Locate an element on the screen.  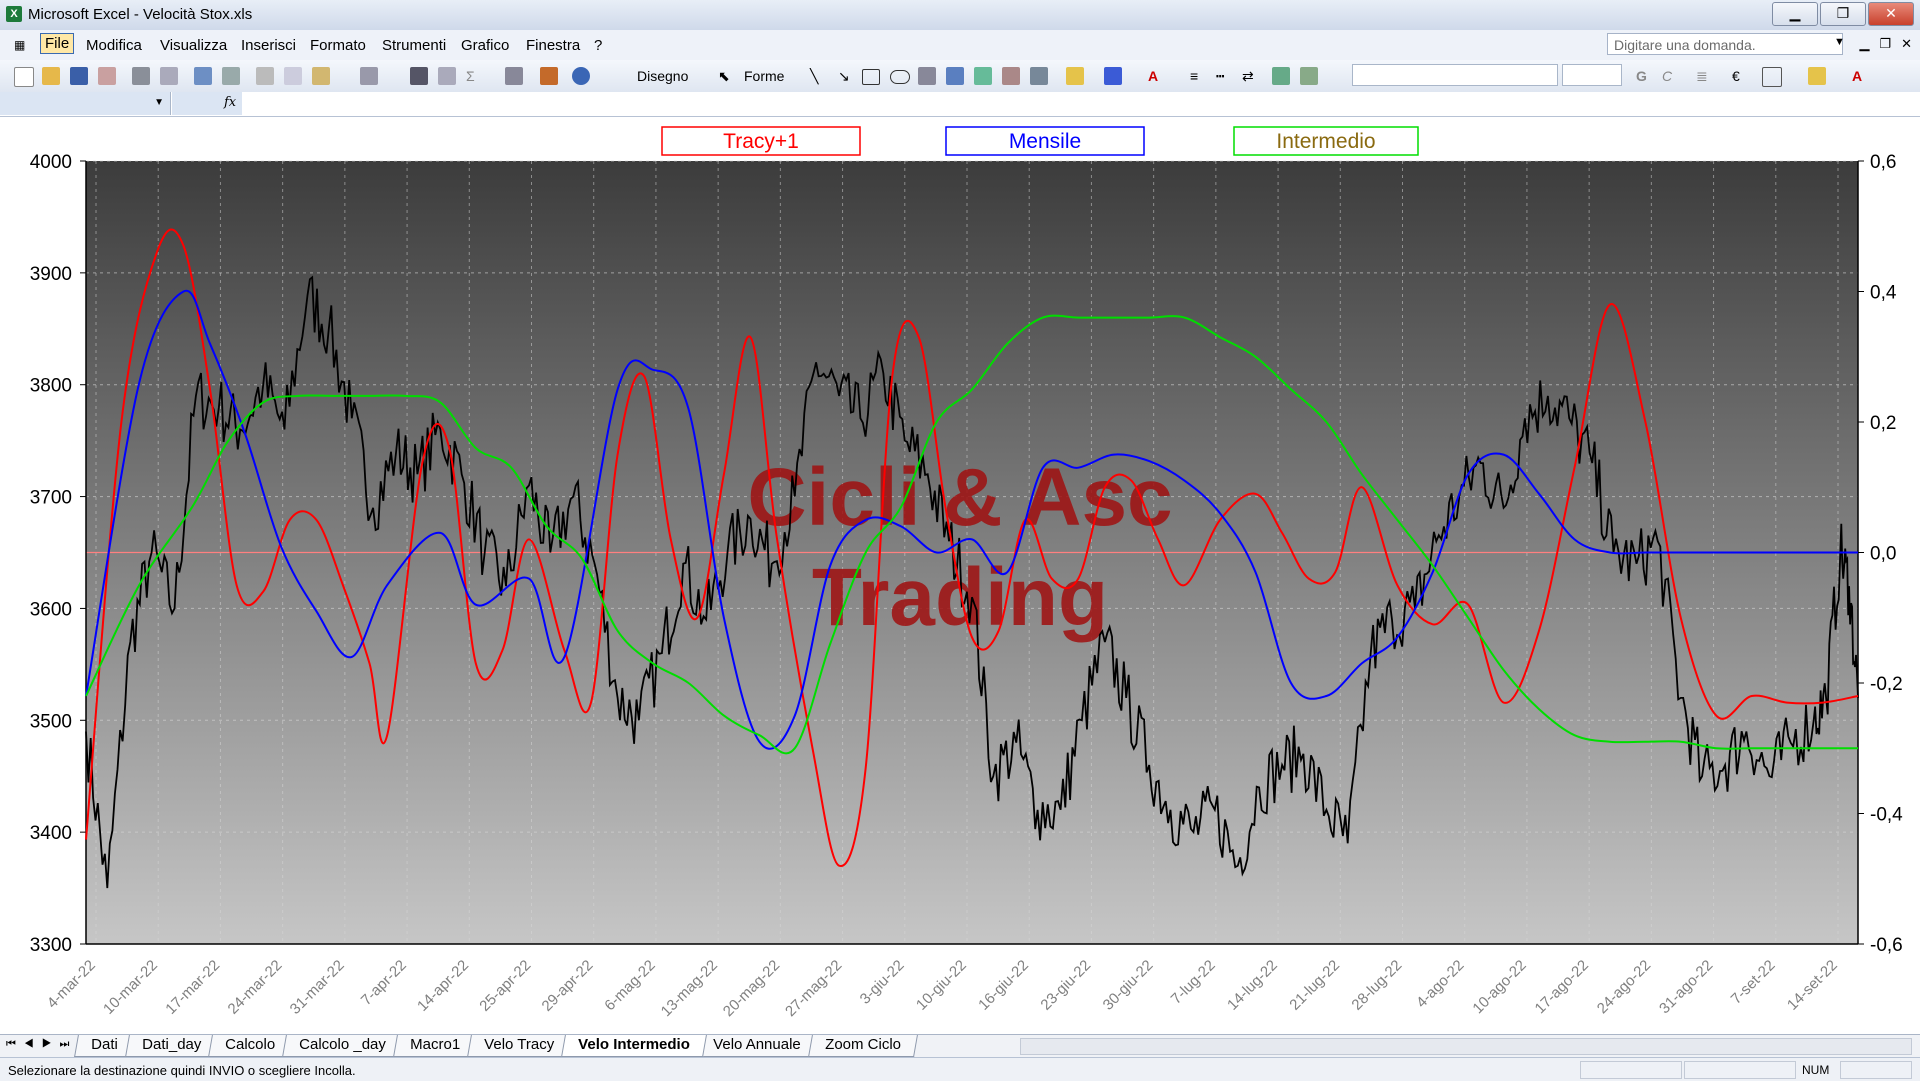
copy-icon is located at coordinates (293, 76).